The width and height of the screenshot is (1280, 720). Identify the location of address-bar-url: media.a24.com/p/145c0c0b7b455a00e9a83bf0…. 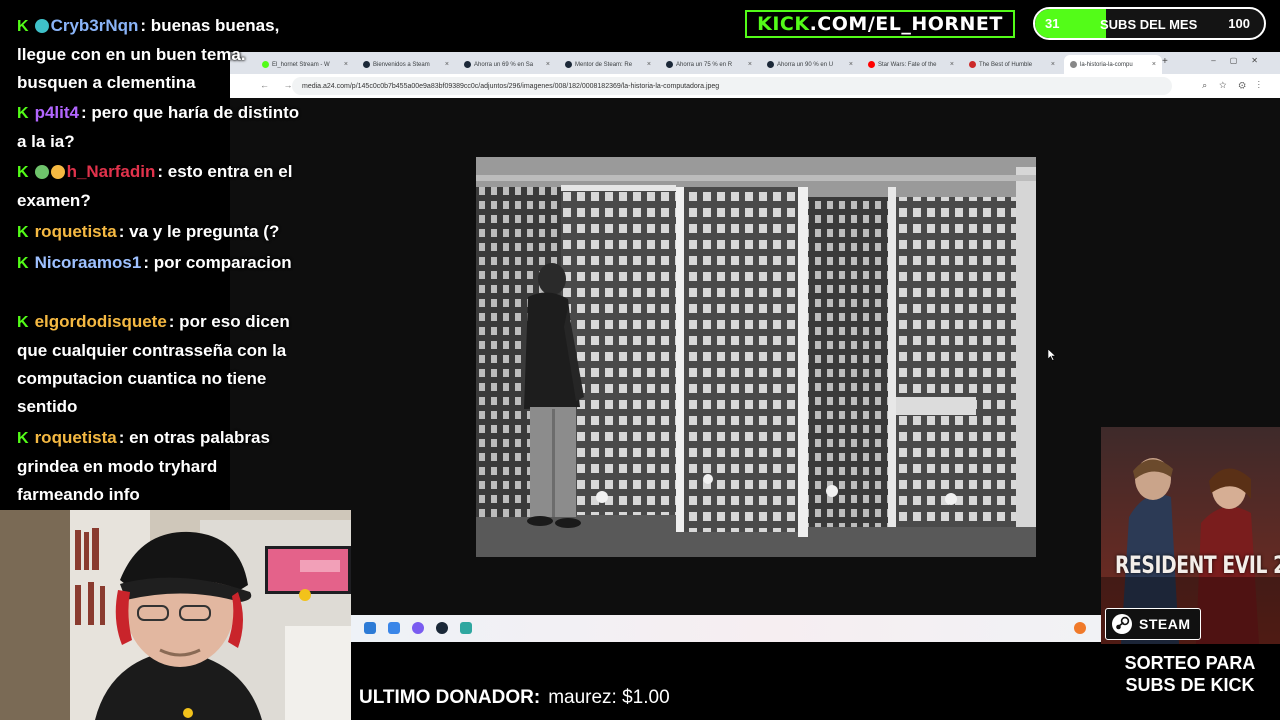
(511, 86).